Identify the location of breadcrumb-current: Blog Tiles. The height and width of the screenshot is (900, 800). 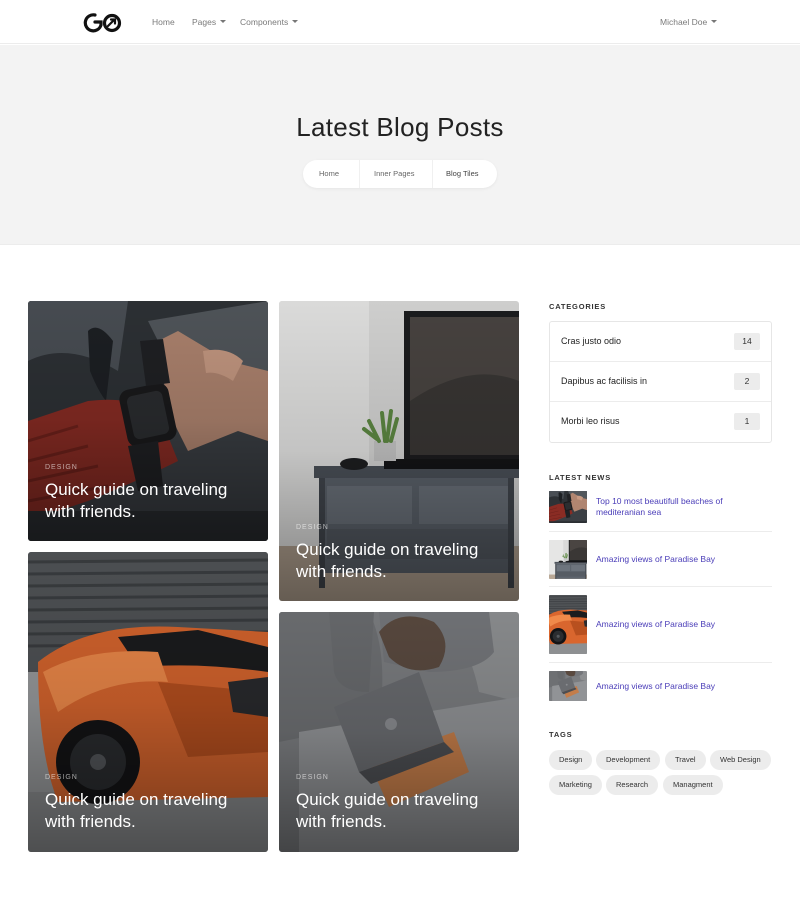
(462, 173).